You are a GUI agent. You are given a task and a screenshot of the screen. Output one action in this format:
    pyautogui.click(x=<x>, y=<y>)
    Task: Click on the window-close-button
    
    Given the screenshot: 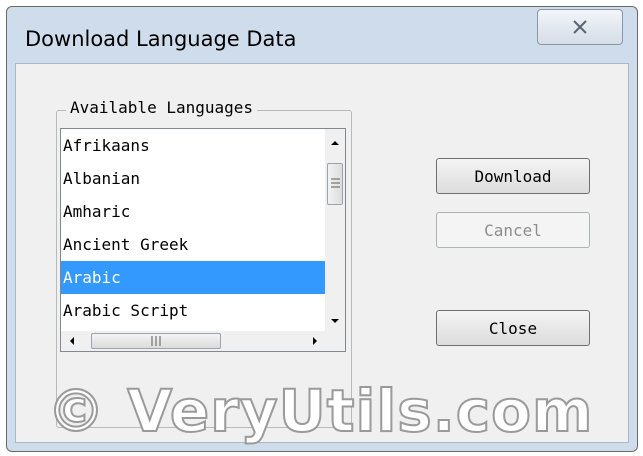 What is the action you would take?
    pyautogui.click(x=580, y=27)
    